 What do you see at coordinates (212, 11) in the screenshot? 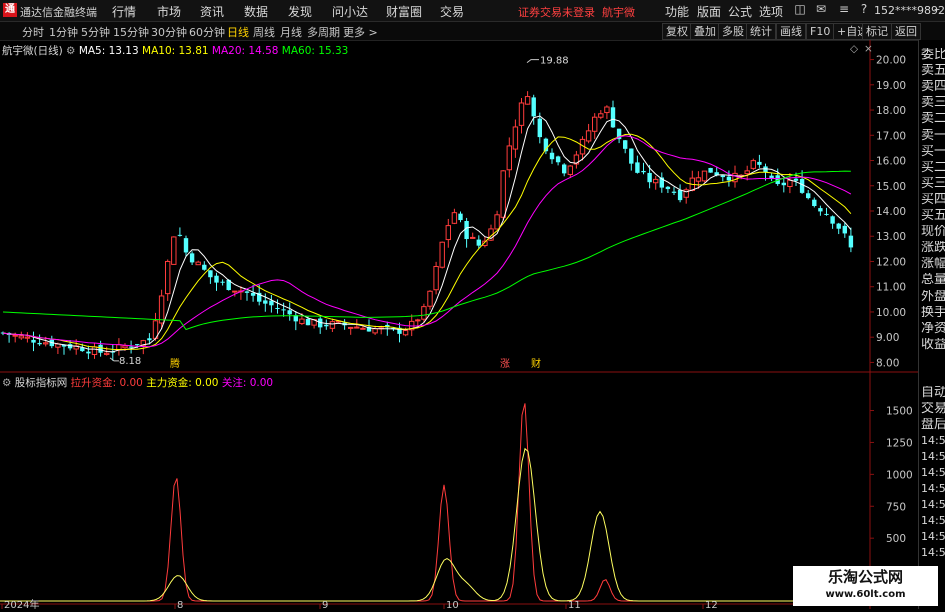
I see `menu-item-news: 资讯` at bounding box center [212, 11].